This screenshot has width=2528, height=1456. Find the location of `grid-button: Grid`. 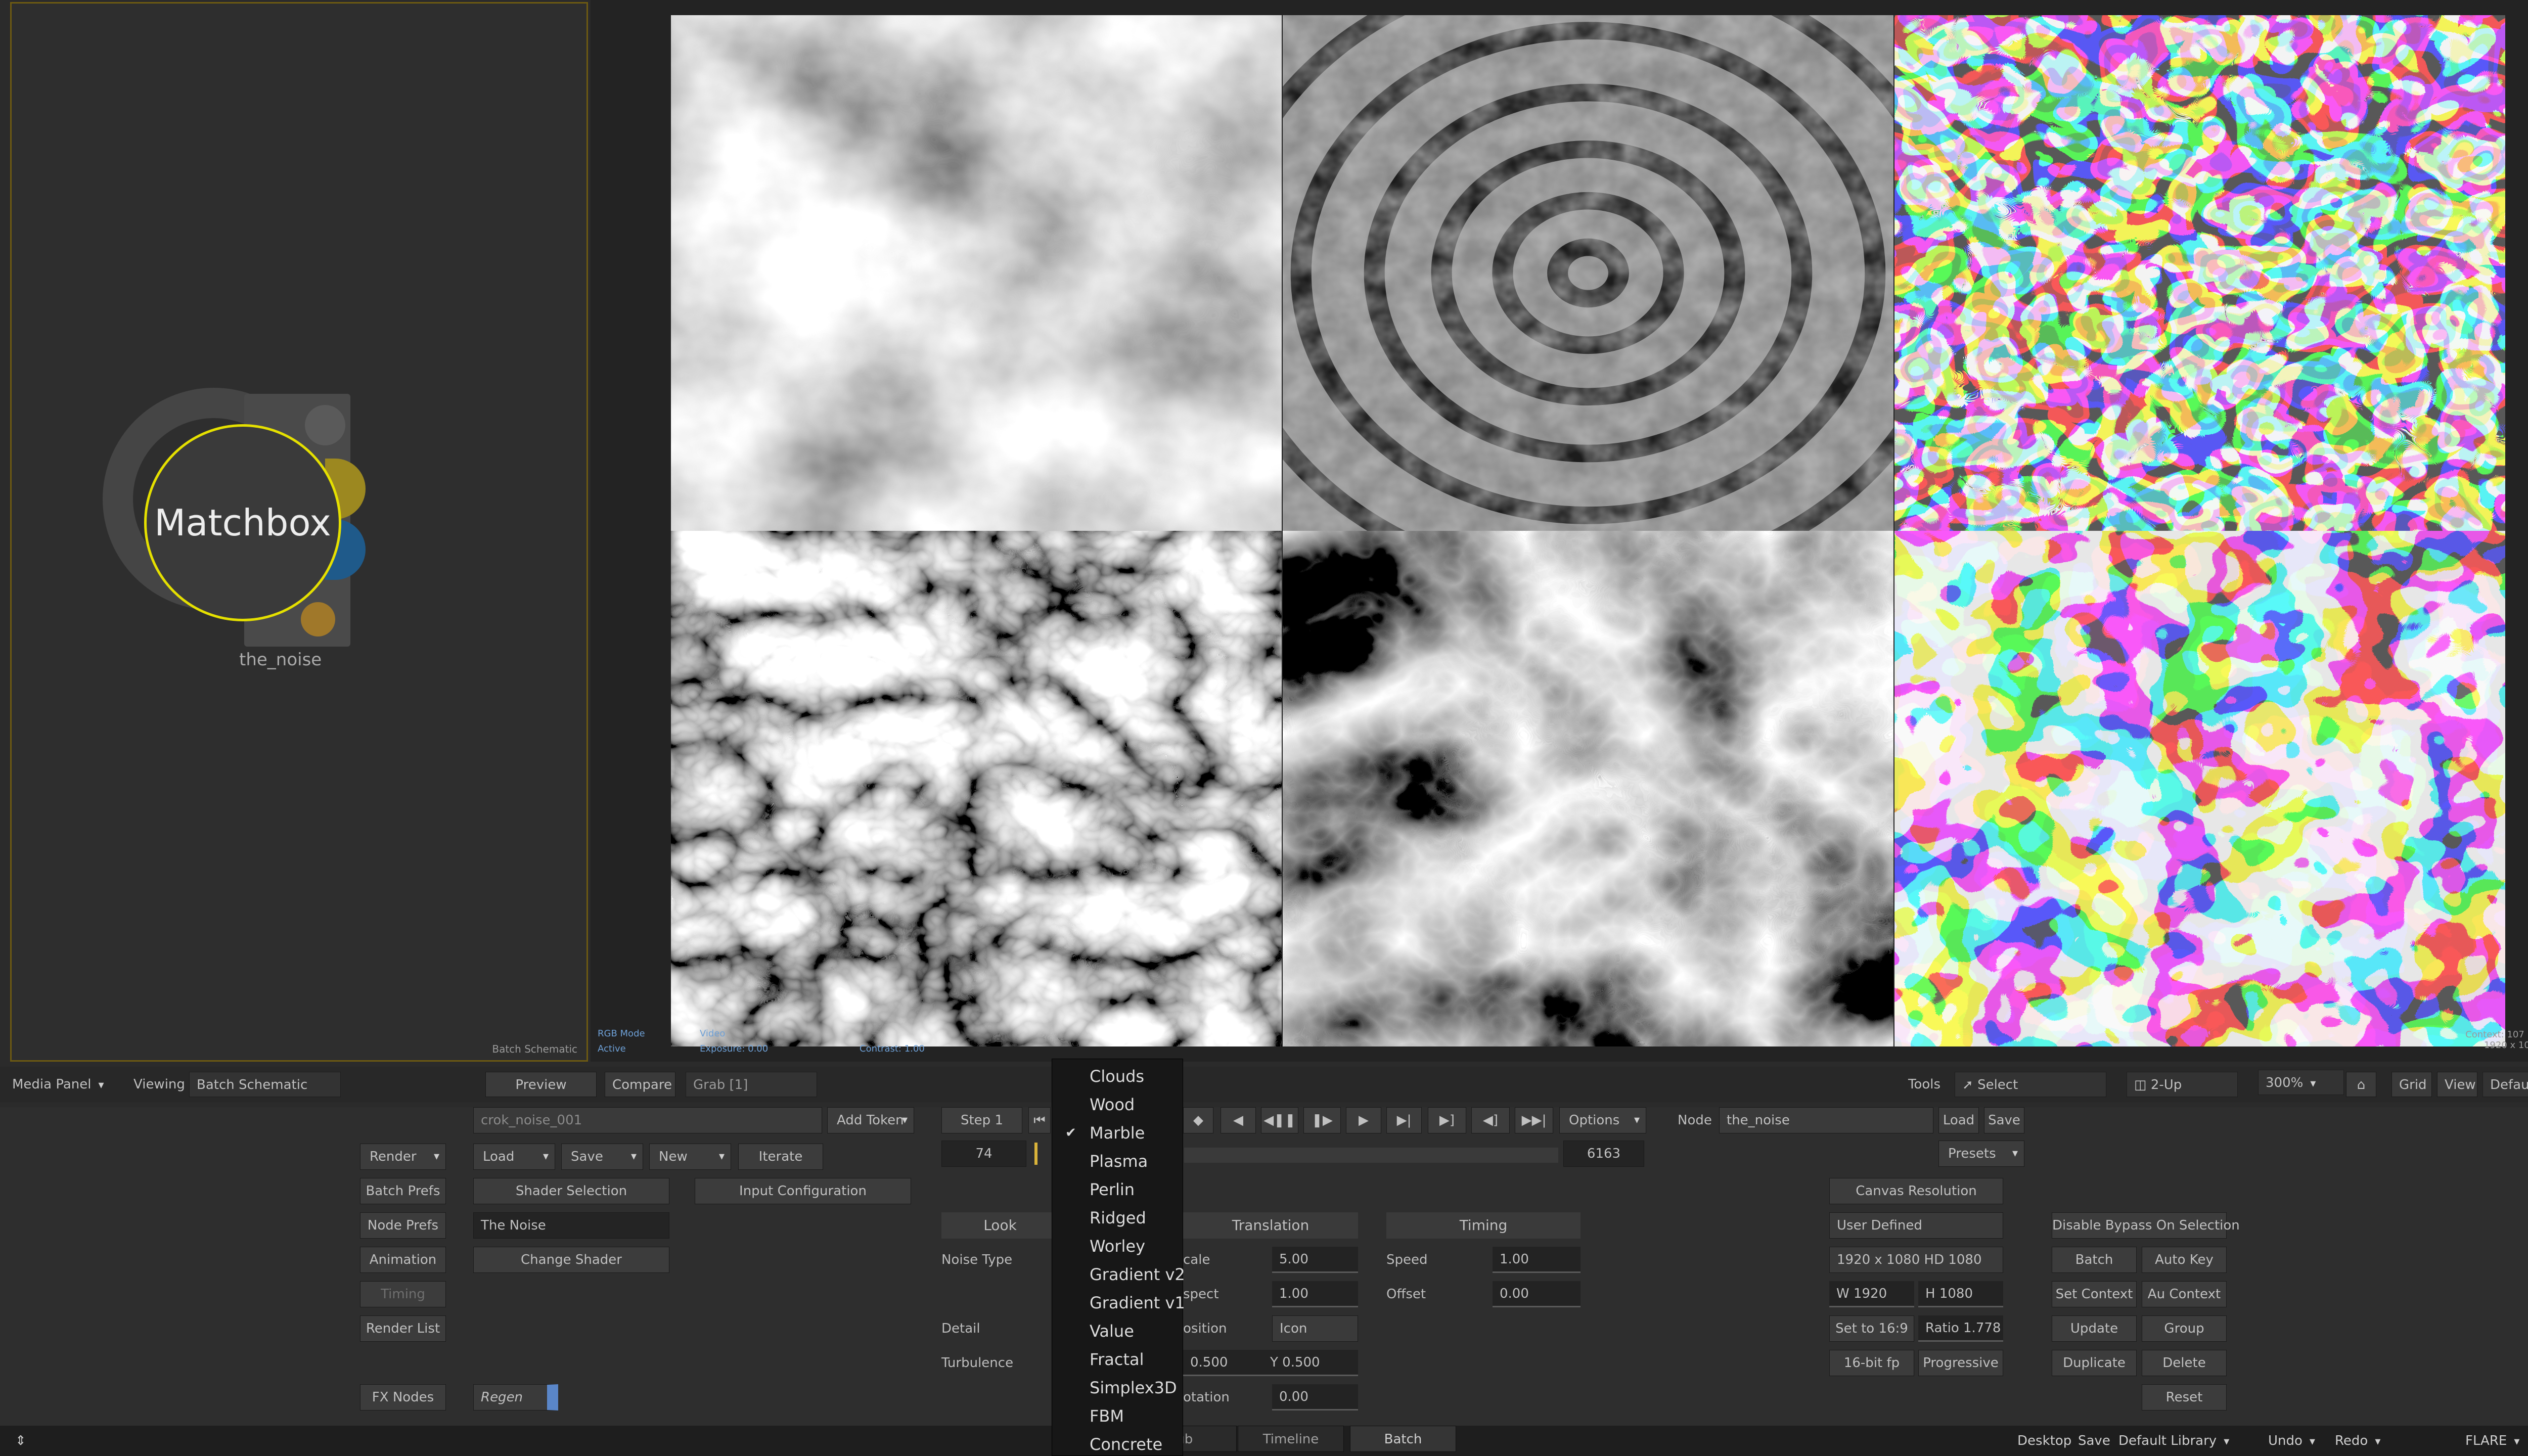

grid-button: Grid is located at coordinates (2412, 1084).